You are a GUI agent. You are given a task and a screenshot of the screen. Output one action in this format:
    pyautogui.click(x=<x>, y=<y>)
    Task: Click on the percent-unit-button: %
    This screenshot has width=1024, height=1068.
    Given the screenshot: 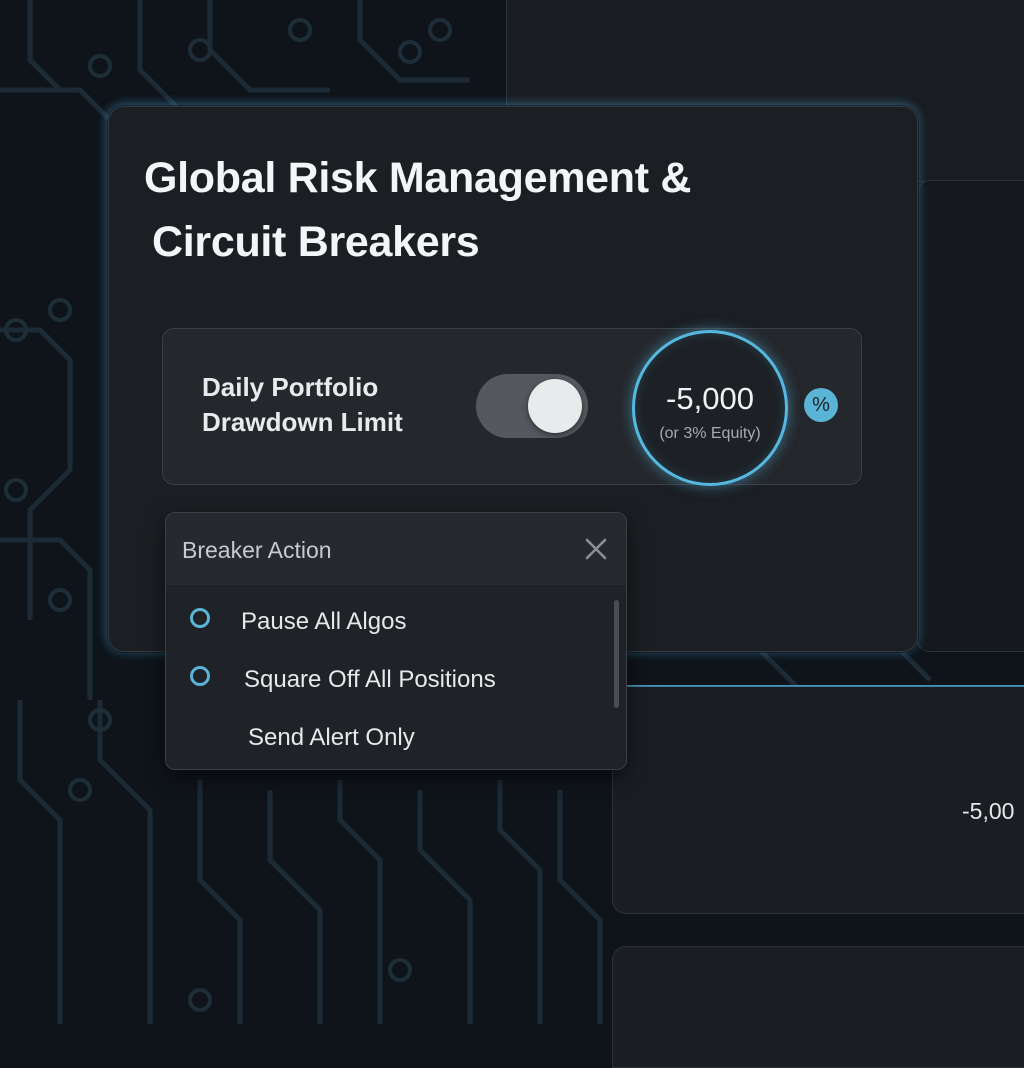 What is the action you would take?
    pyautogui.click(x=821, y=405)
    